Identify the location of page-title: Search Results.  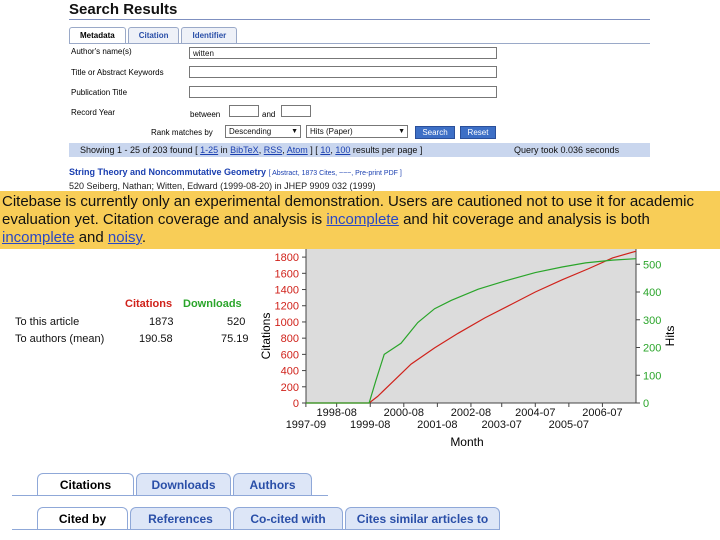
(123, 9).